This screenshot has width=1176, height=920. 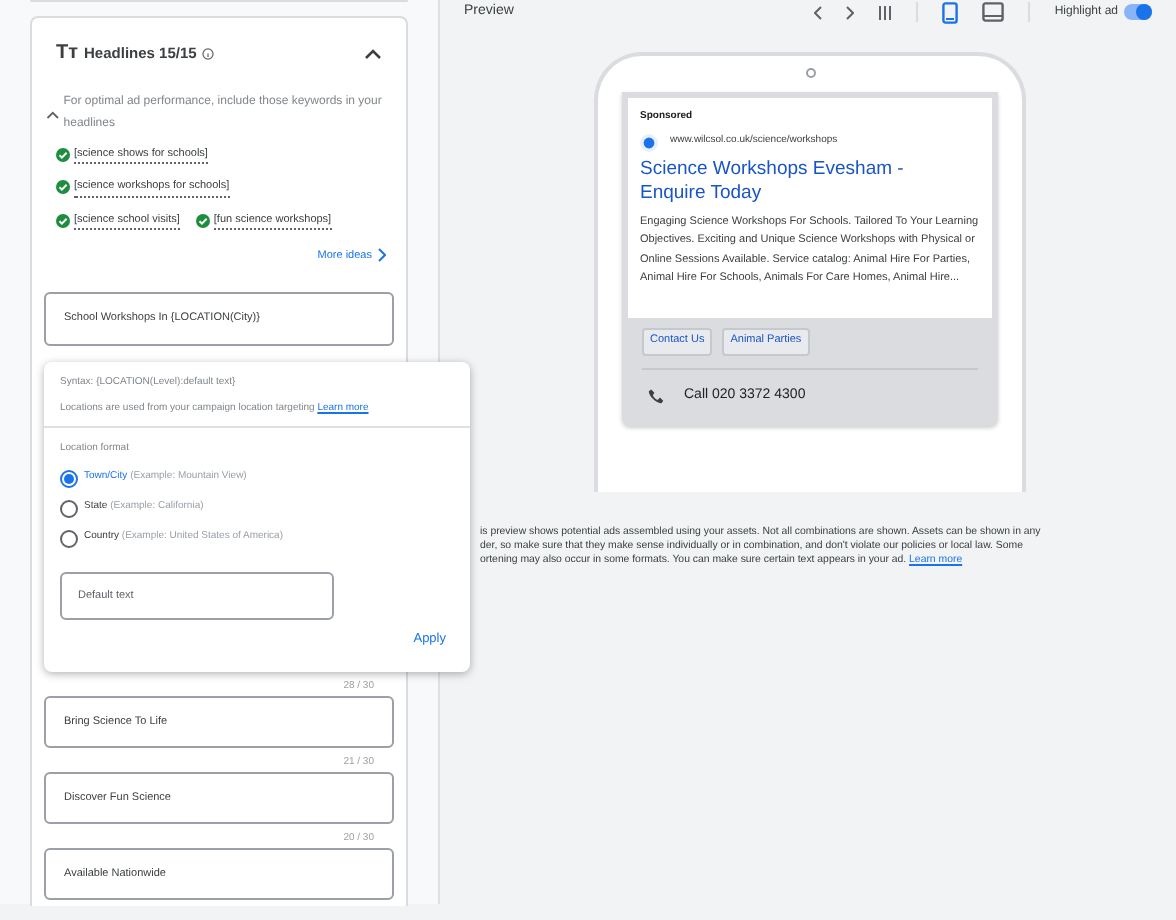 What do you see at coordinates (67, 53) in the screenshot?
I see `text-size-icon: Tт` at bounding box center [67, 53].